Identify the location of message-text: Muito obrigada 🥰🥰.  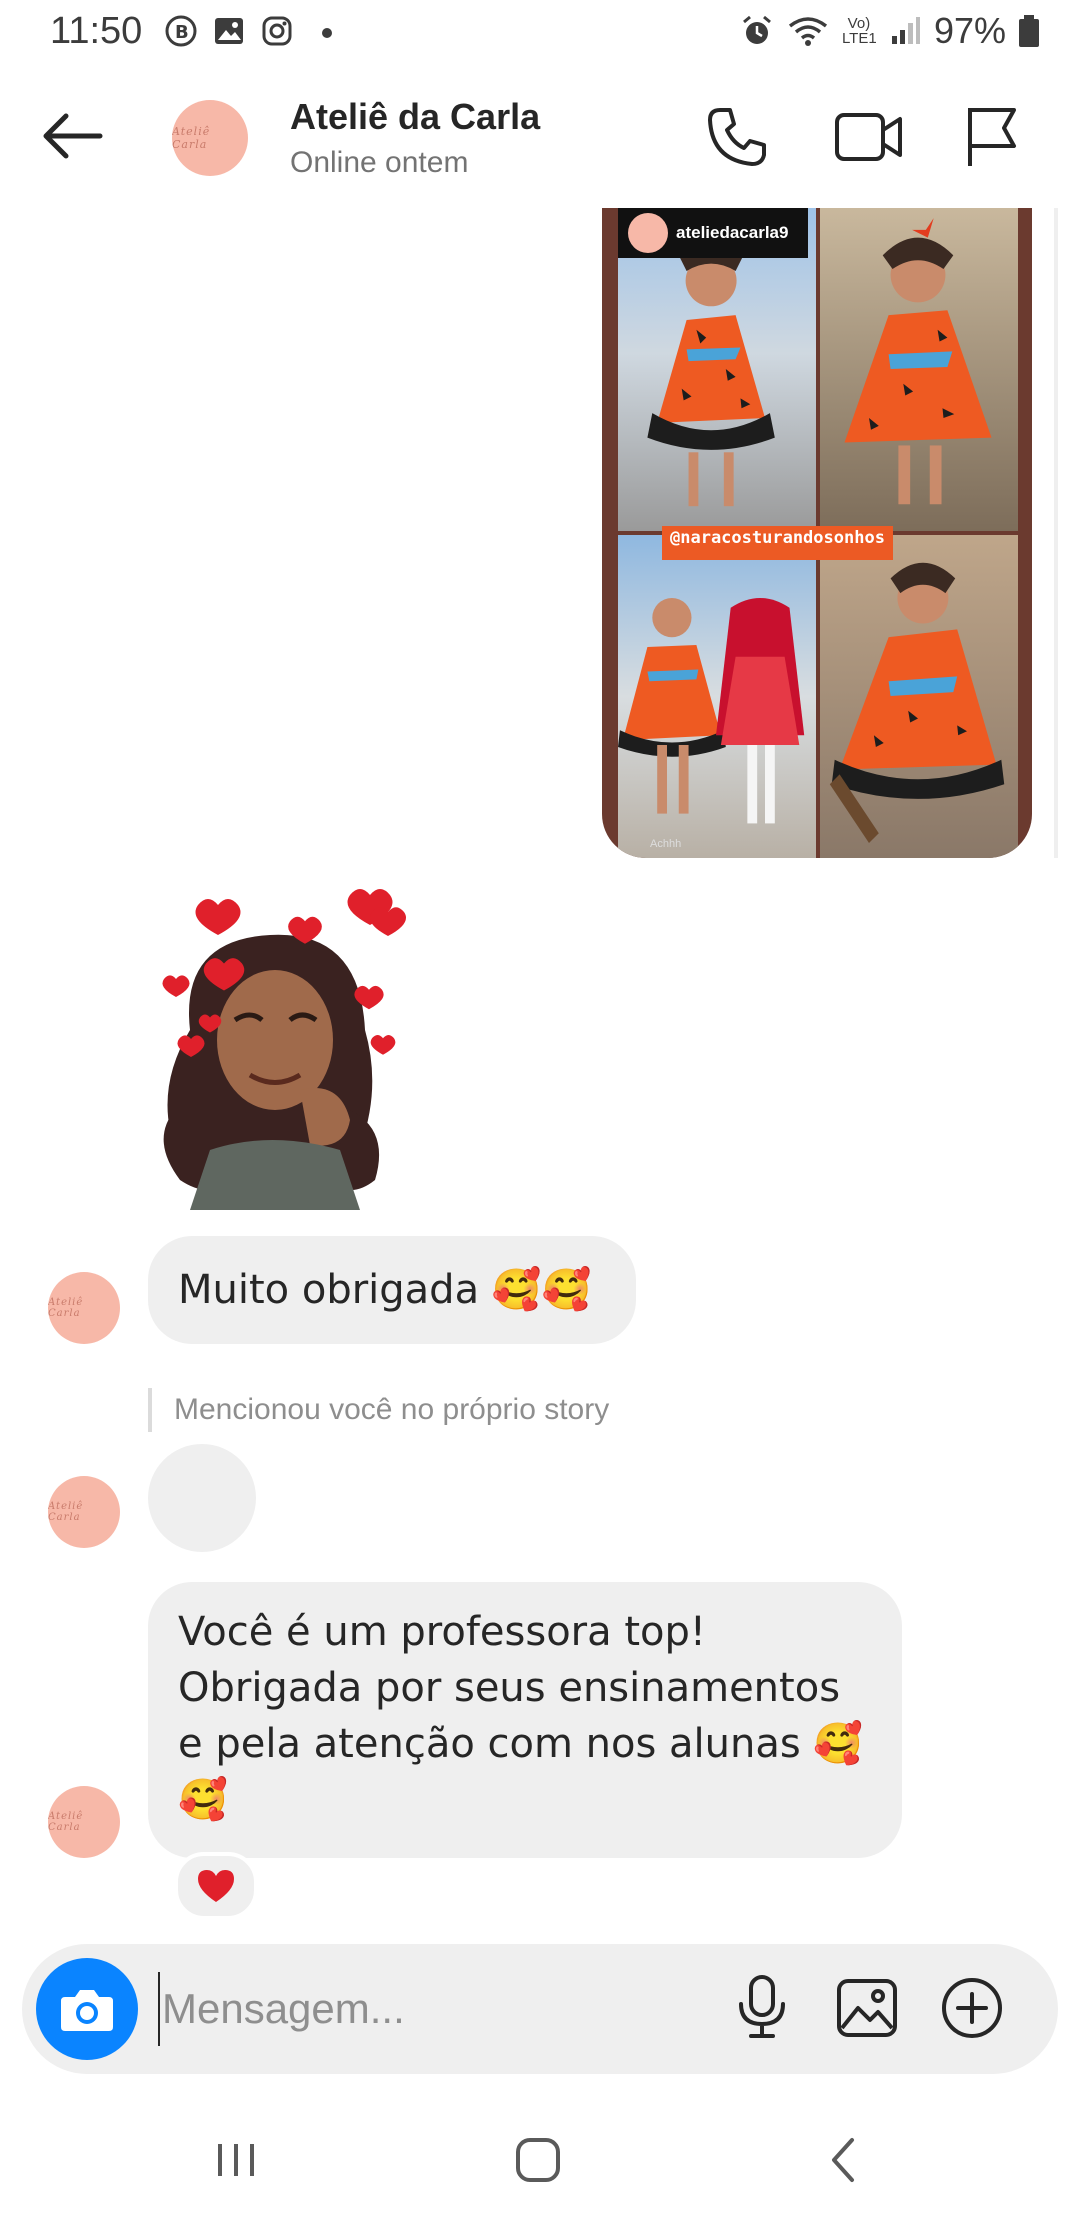
(385, 1290).